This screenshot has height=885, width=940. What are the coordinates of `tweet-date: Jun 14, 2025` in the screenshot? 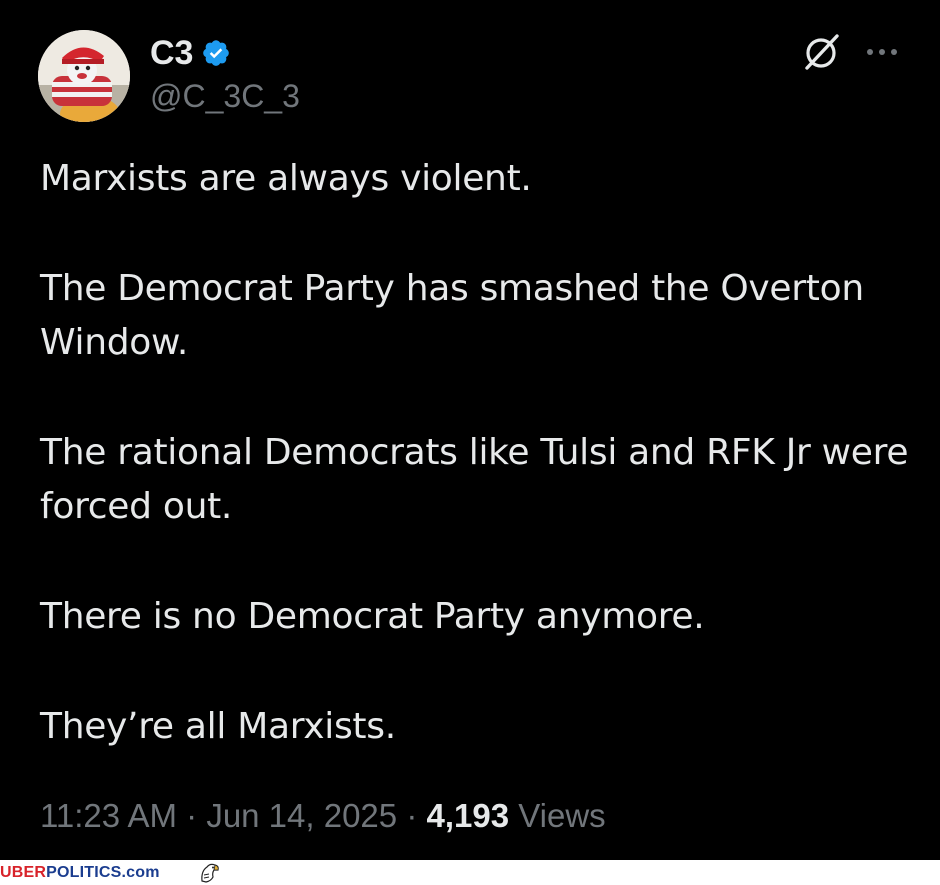 It's located at (301, 815).